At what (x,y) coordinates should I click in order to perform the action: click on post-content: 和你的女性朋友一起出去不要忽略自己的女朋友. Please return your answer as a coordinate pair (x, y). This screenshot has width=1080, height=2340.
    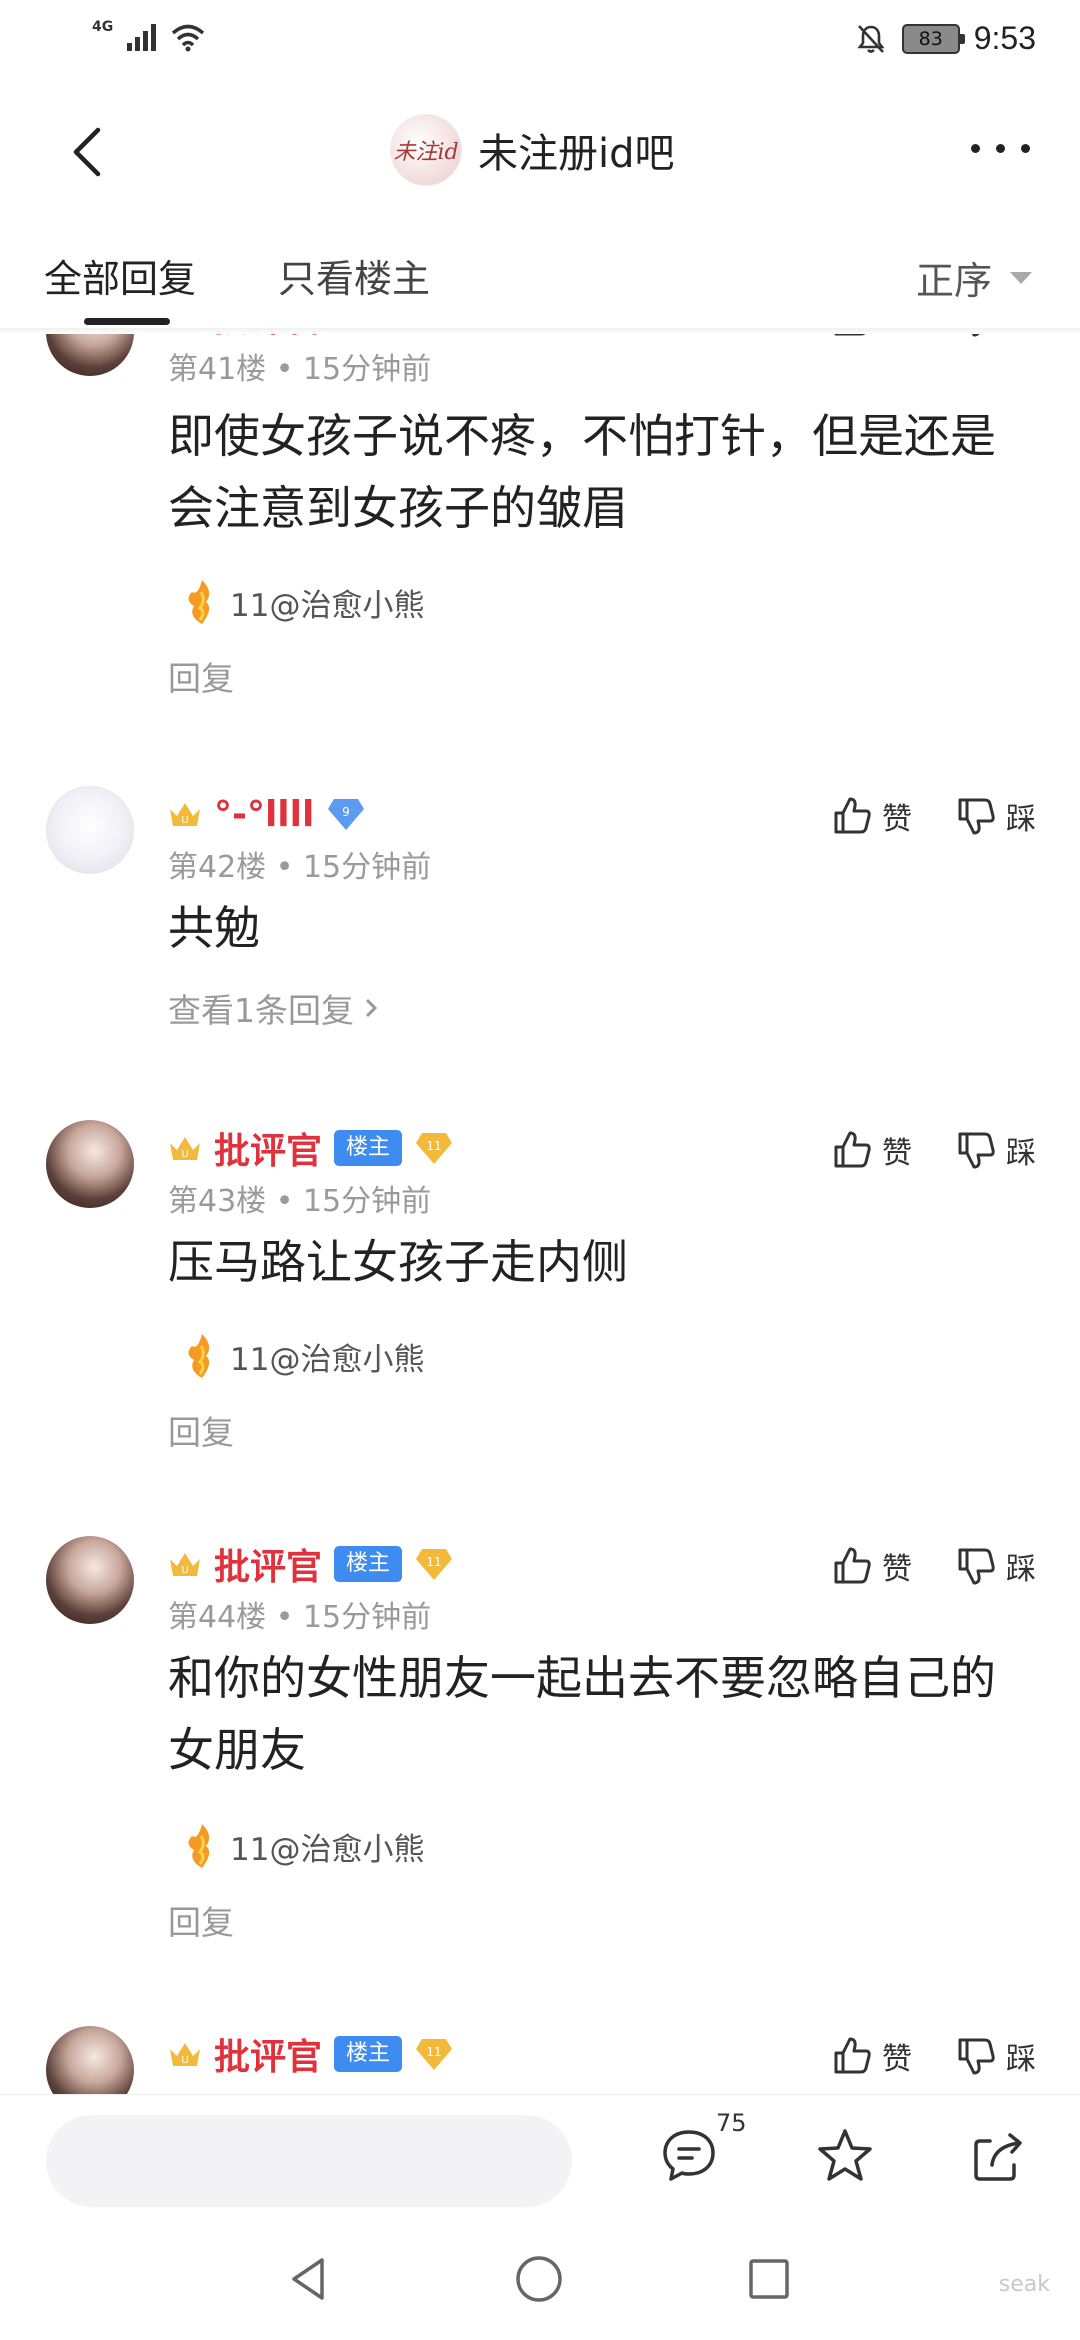
    Looking at the image, I should click on (582, 1714).